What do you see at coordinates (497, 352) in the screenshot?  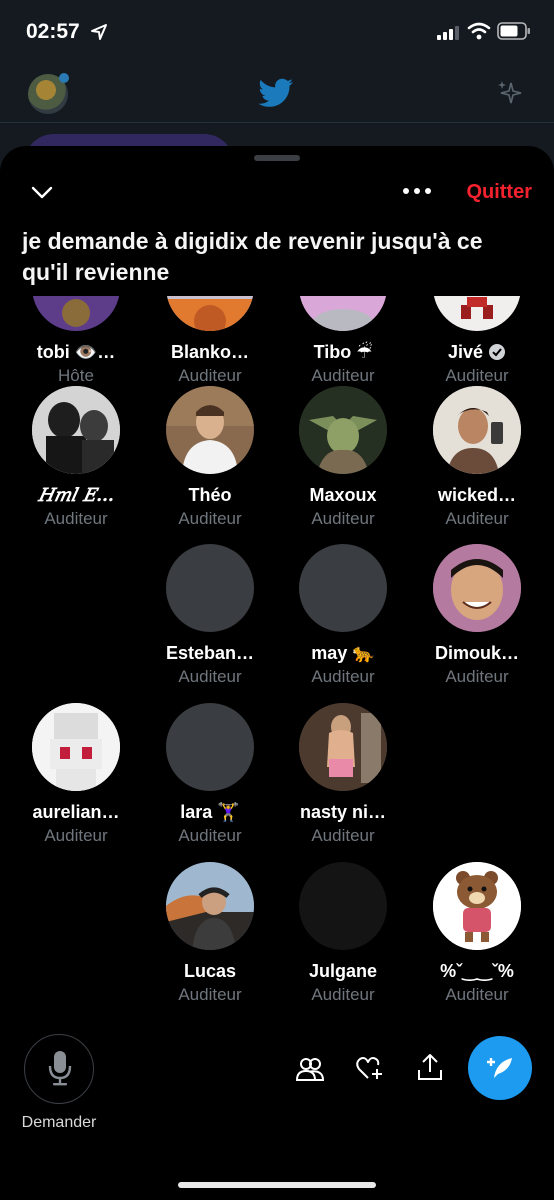 I see `verified-badge-icon` at bounding box center [497, 352].